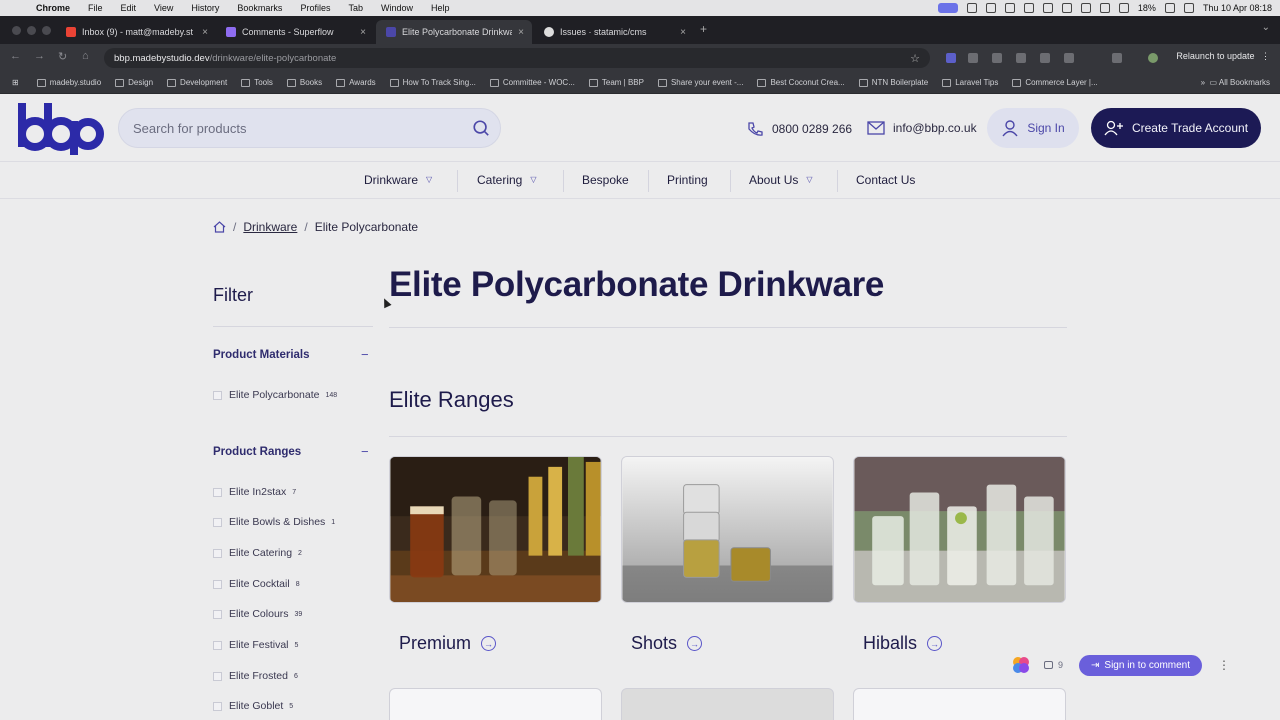  I want to click on card-caption: Premium →, so click(500, 643).